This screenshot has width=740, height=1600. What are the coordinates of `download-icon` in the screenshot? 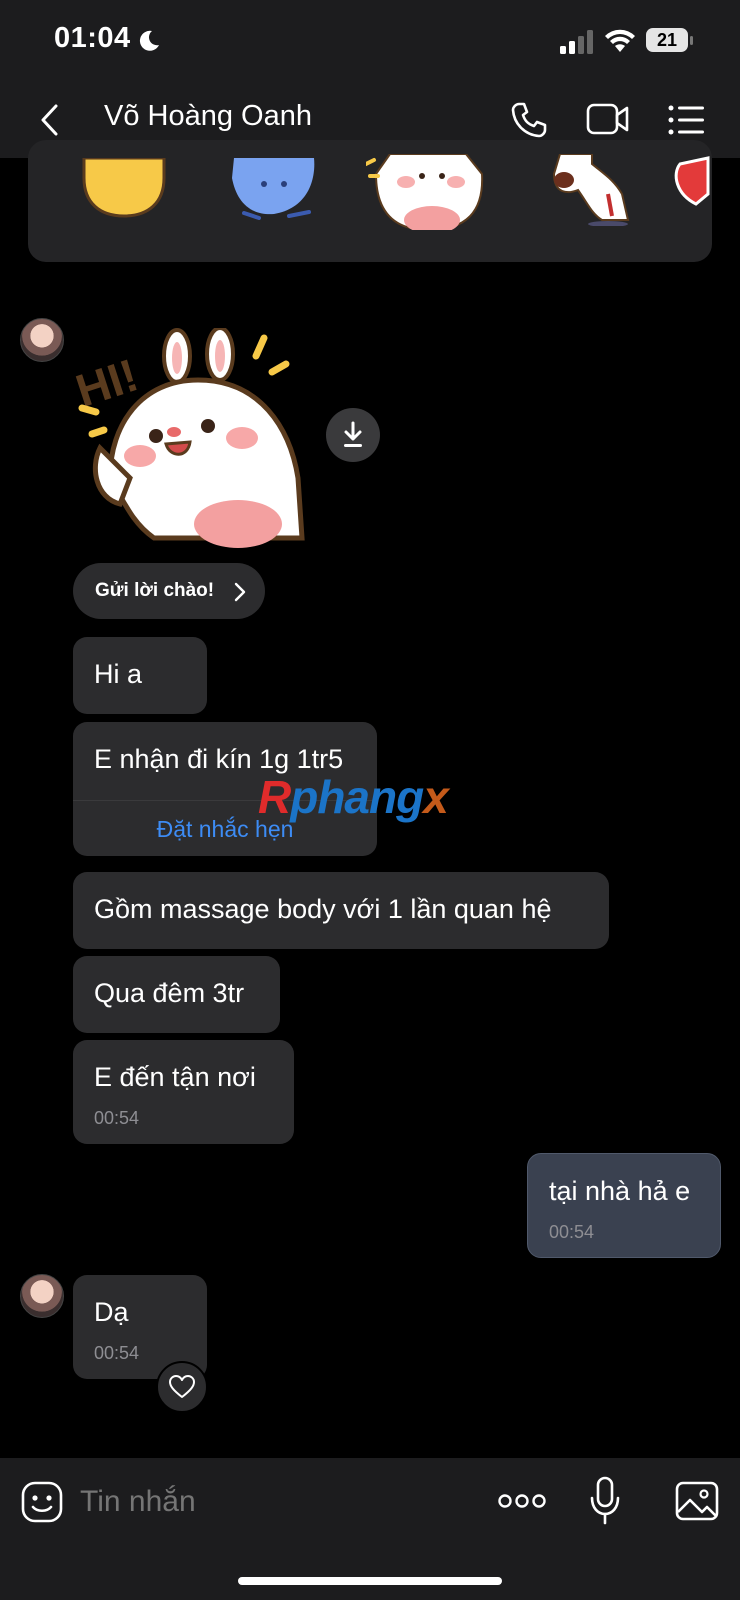 It's located at (353, 434).